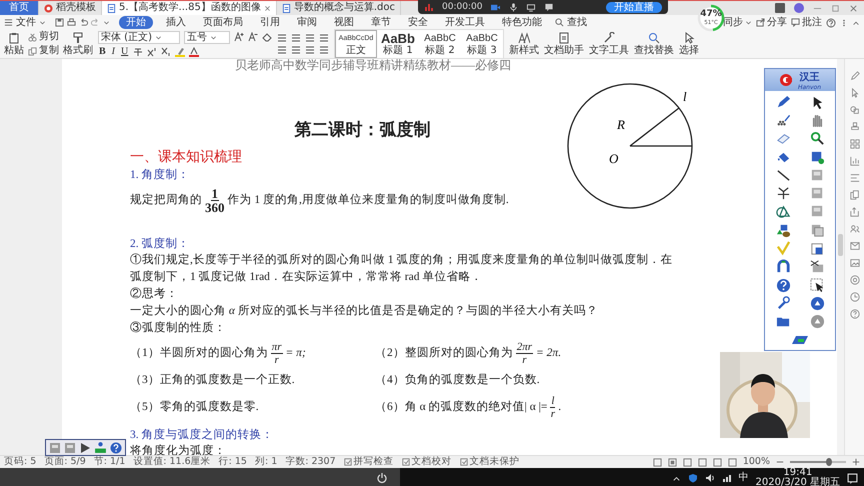  What do you see at coordinates (139, 37) in the screenshot?
I see `font-field: 宋体 (正文)` at bounding box center [139, 37].